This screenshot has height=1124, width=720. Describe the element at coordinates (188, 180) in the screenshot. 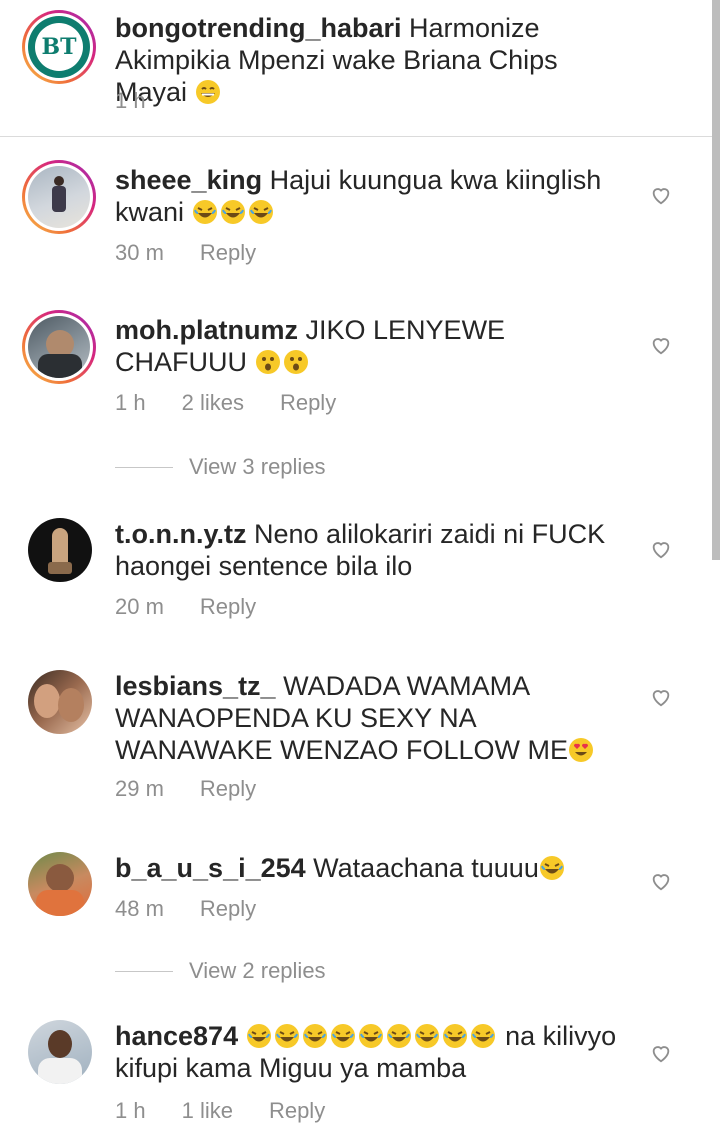

I see `comment-username: sheee_king` at that location.